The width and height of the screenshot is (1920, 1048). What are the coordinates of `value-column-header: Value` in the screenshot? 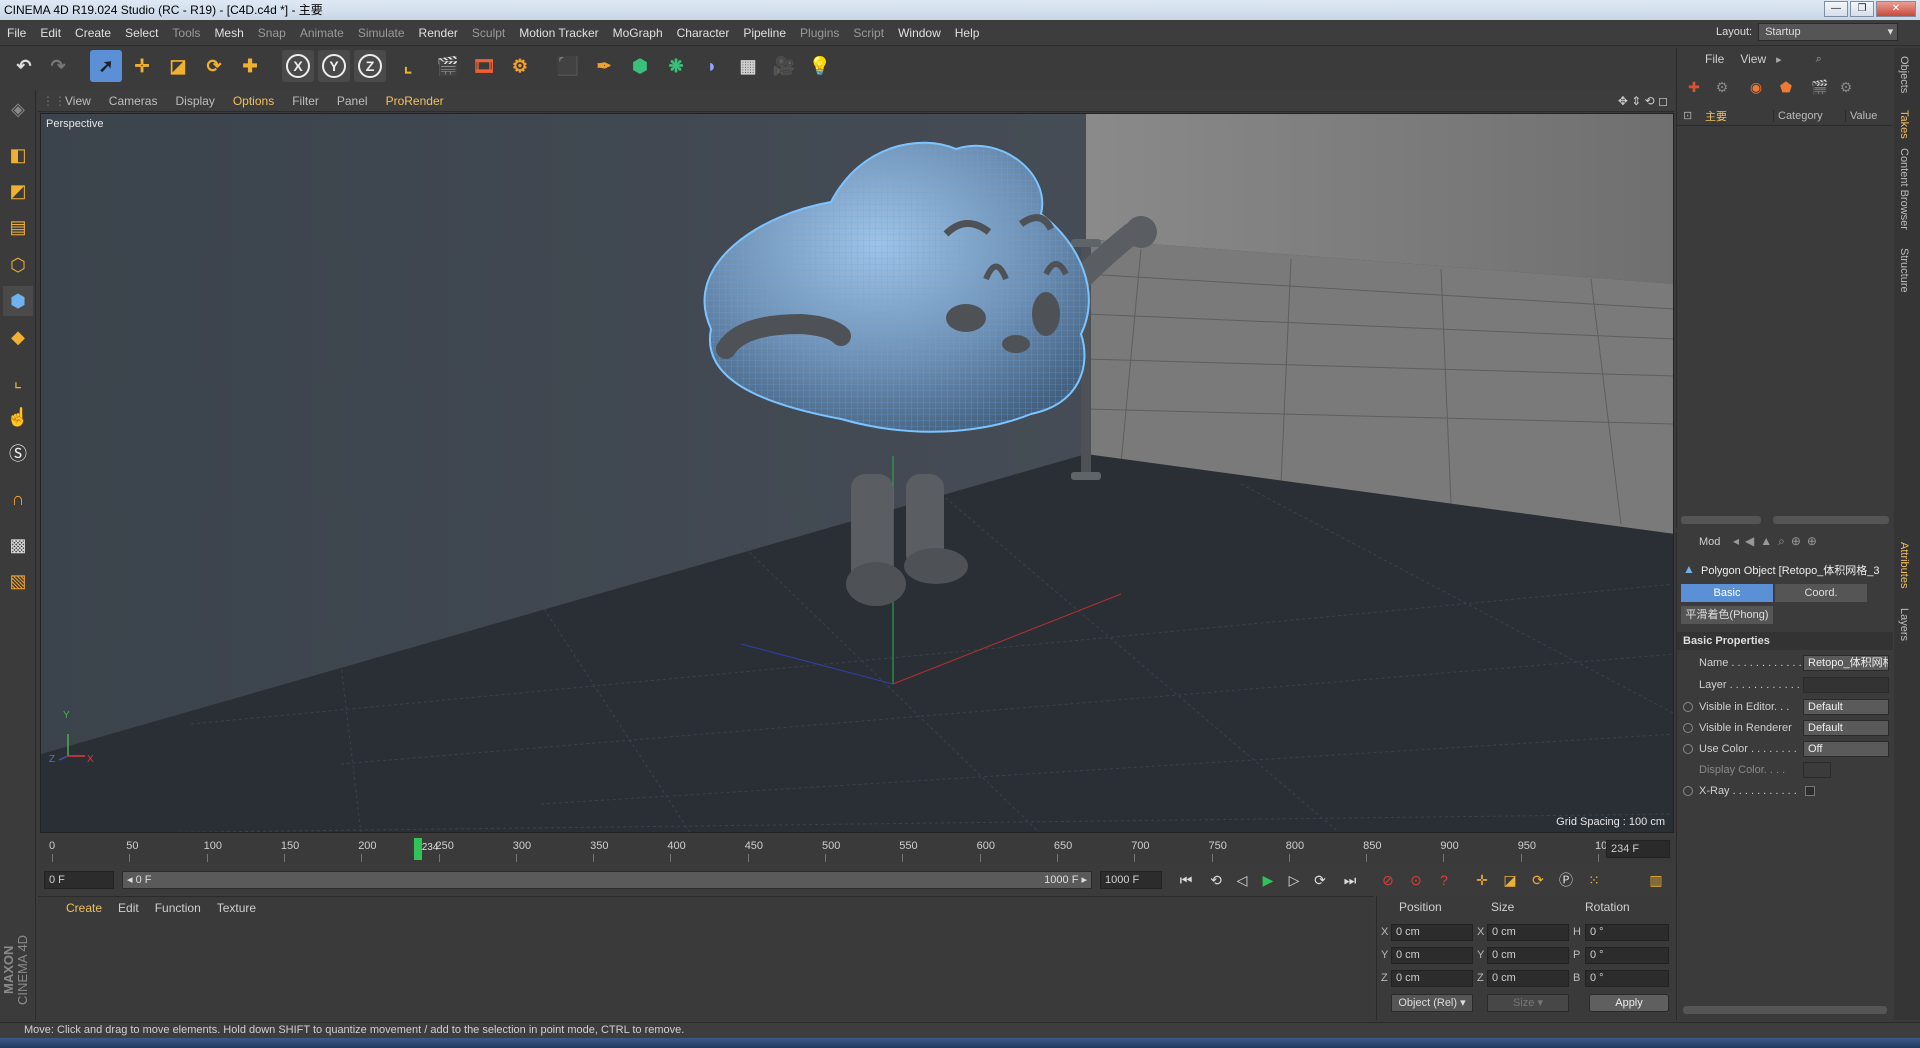 It's located at (1861, 115).